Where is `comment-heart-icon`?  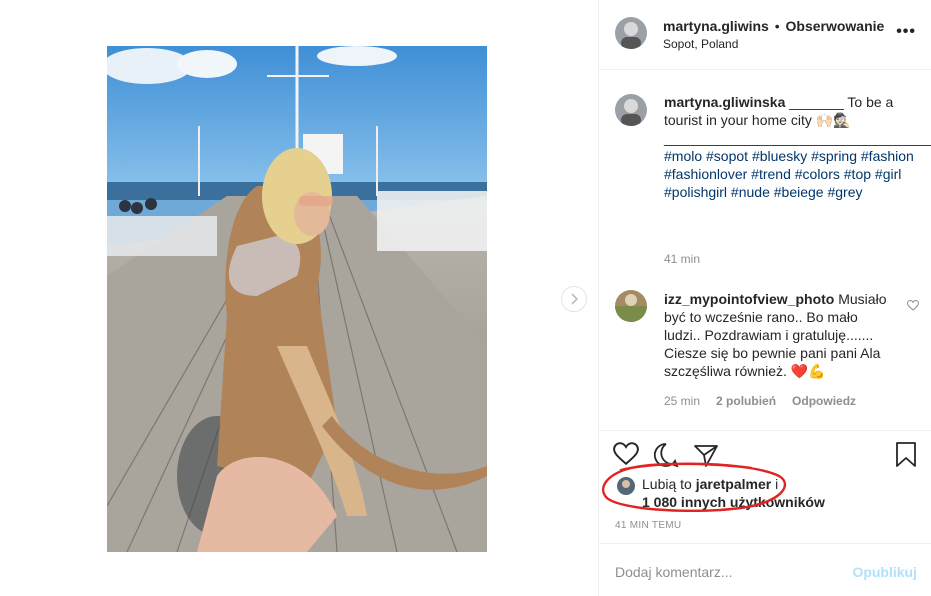 comment-heart-icon is located at coordinates (913, 306).